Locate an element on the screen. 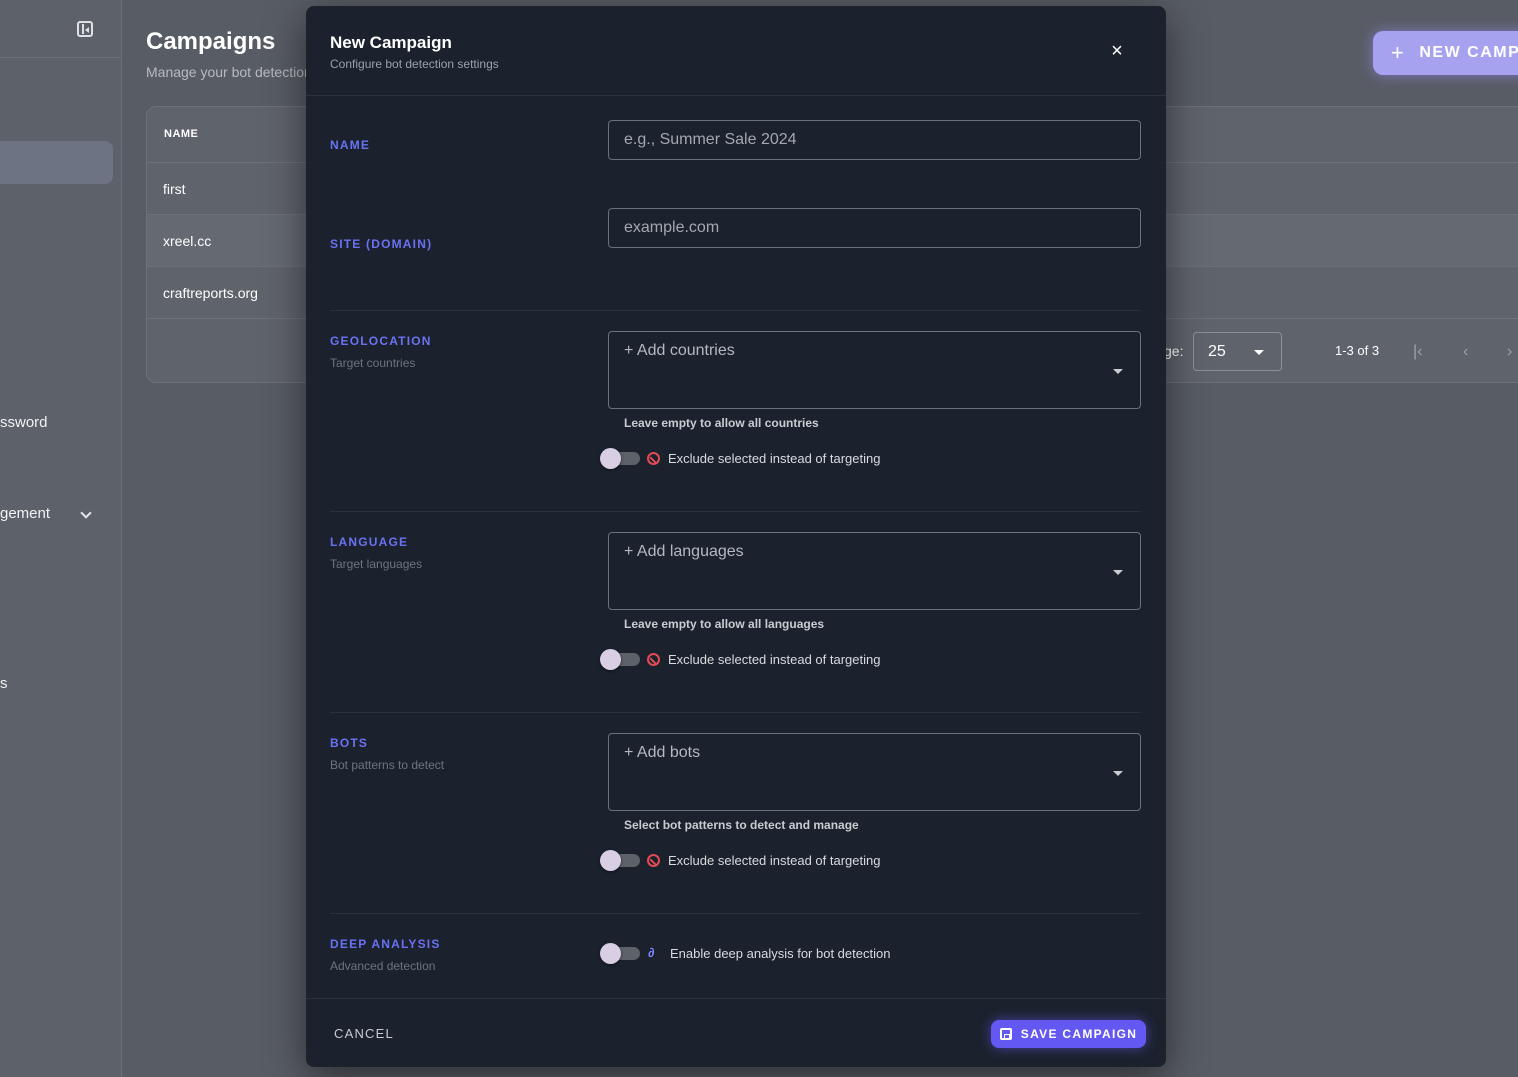 This screenshot has height=1077, width=1518. sidebar-item-other: s is located at coordinates (4, 683).